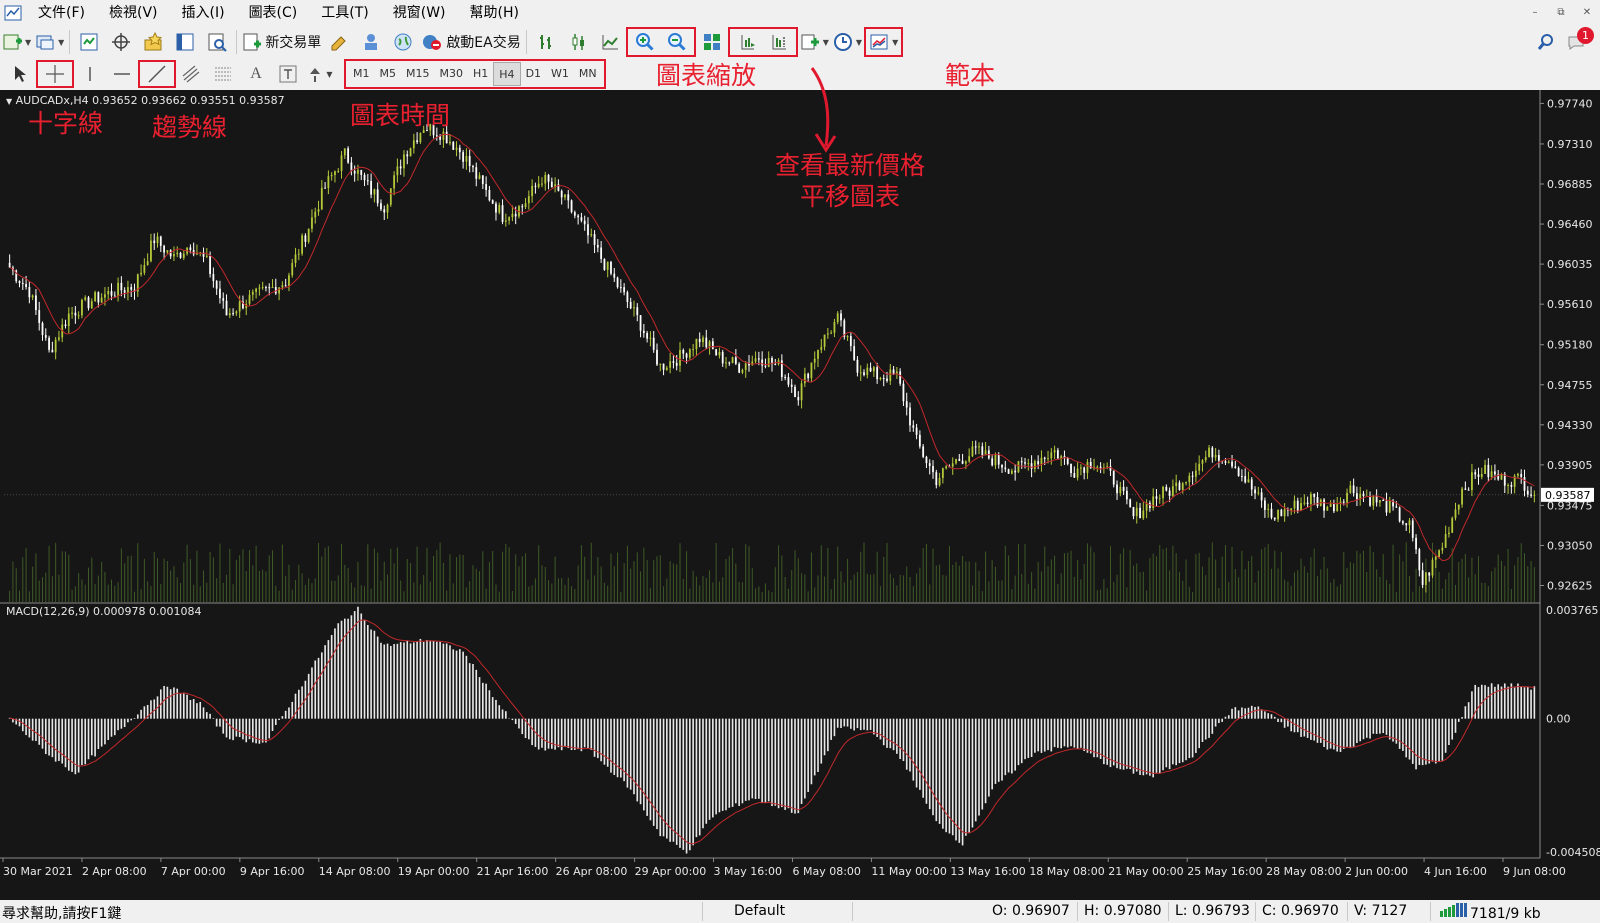 The height and width of the screenshot is (923, 1600). I want to click on app-icon, so click(13, 13).